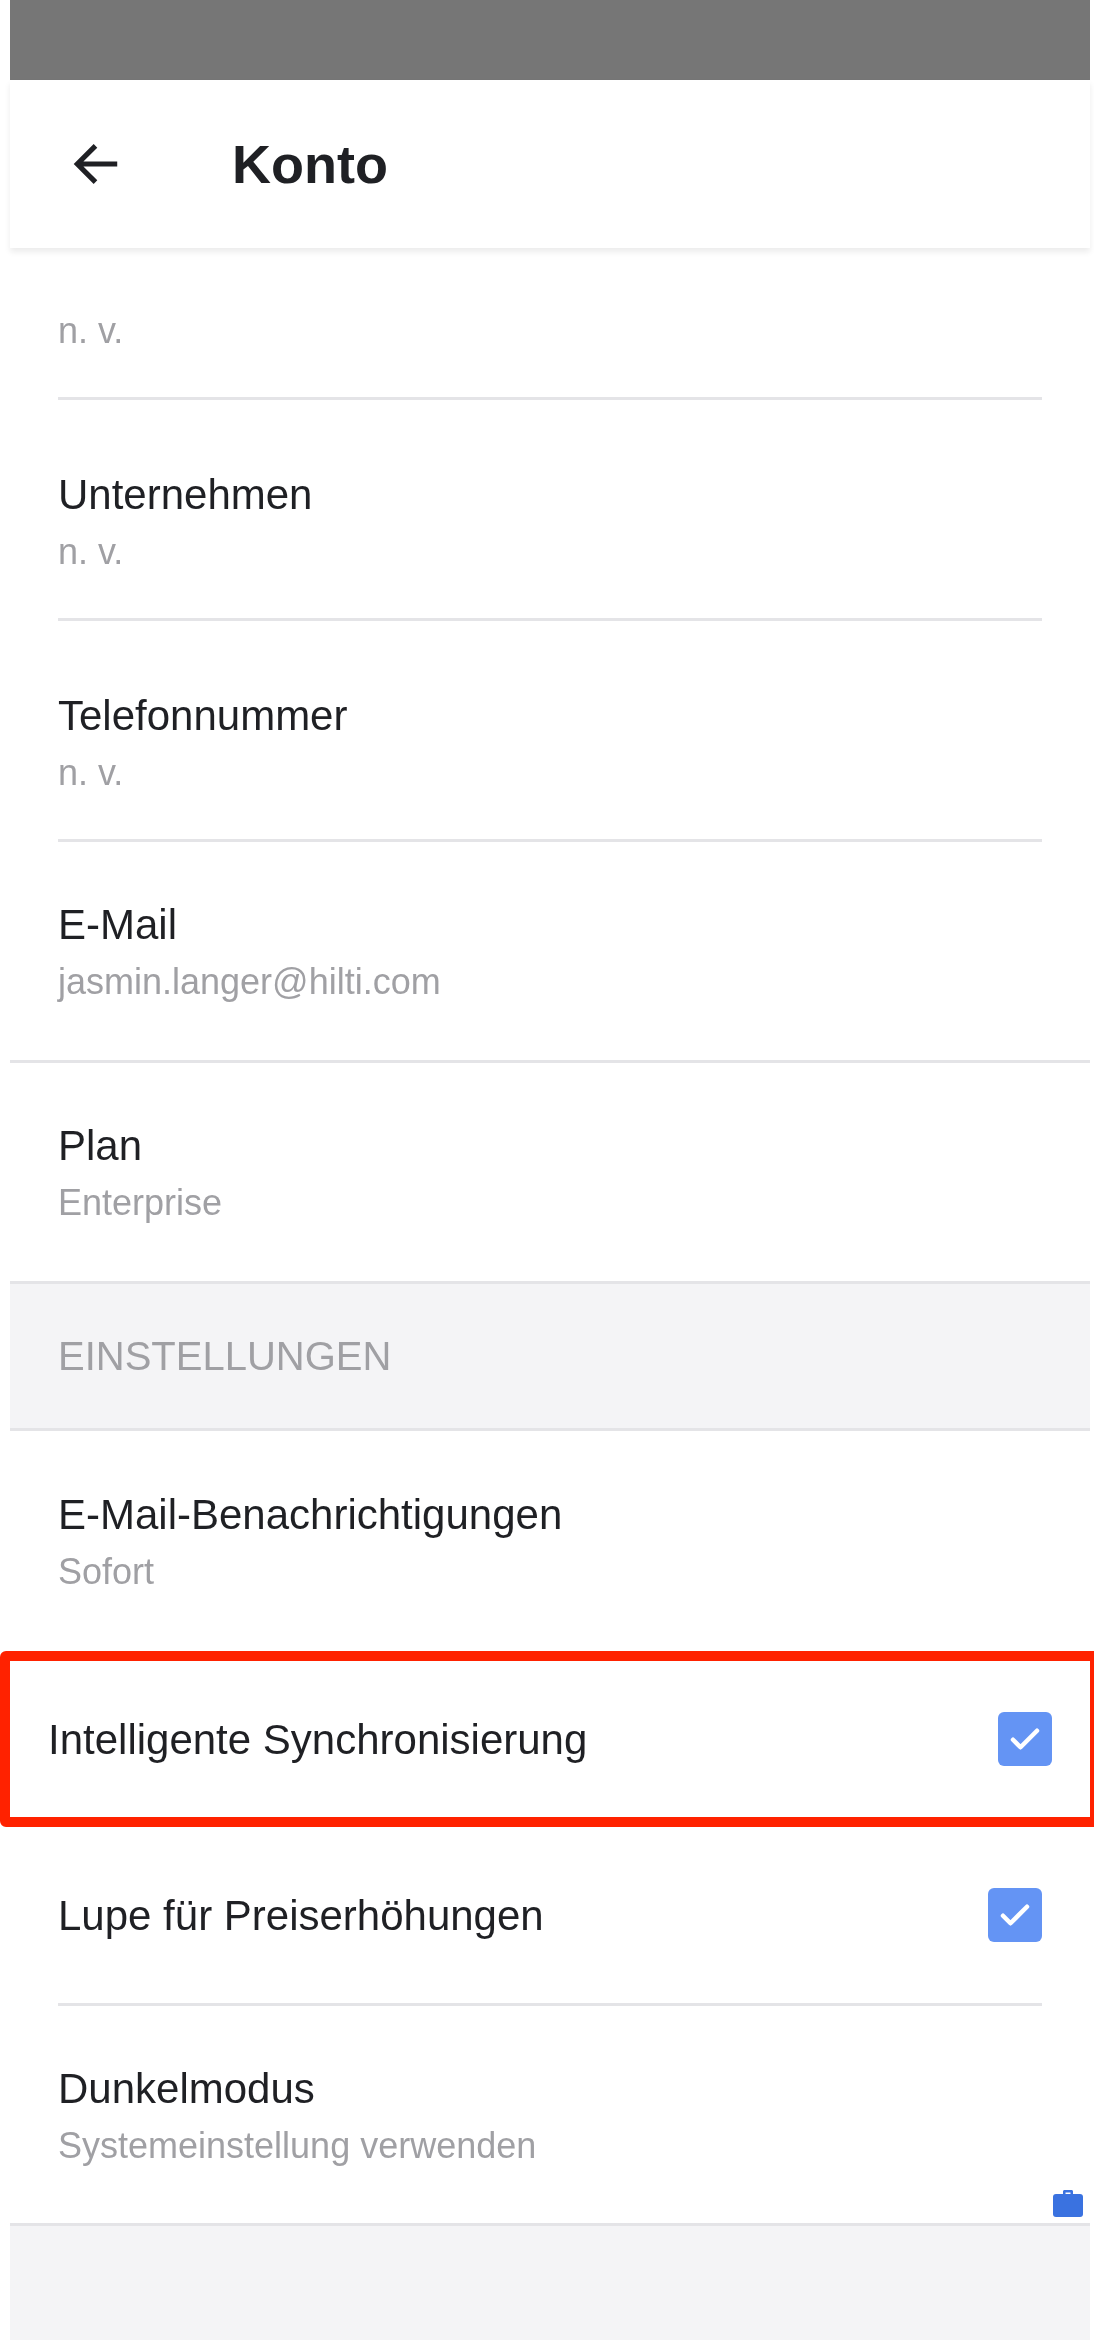  What do you see at coordinates (310, 164) in the screenshot?
I see `page-title: Konto` at bounding box center [310, 164].